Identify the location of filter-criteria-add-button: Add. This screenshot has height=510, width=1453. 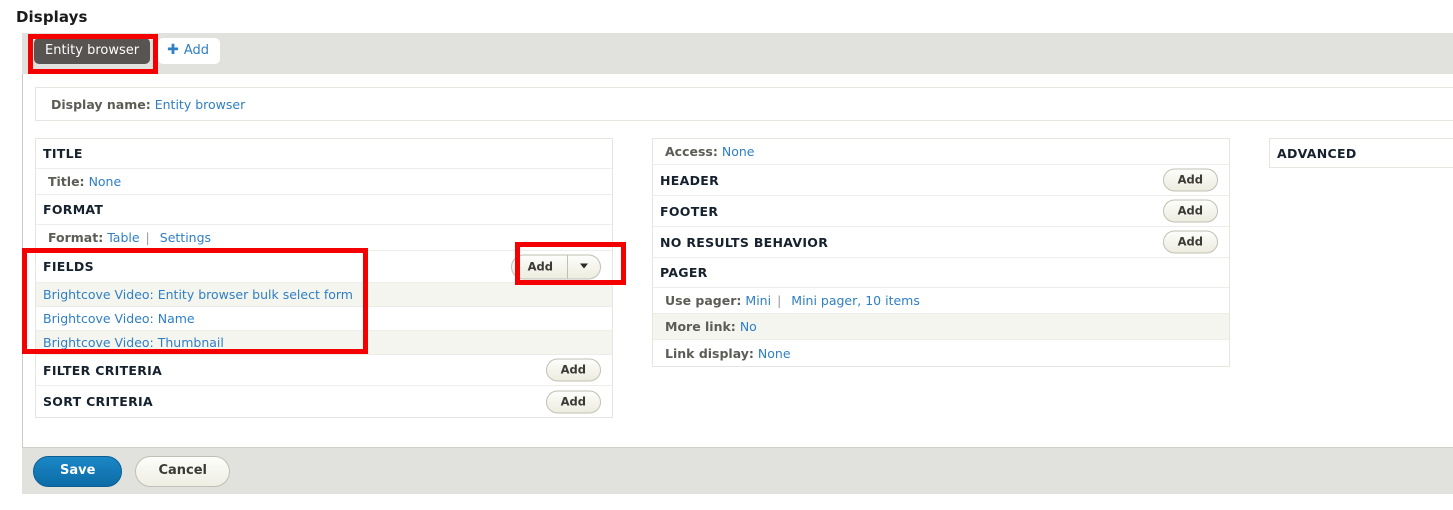
(573, 370).